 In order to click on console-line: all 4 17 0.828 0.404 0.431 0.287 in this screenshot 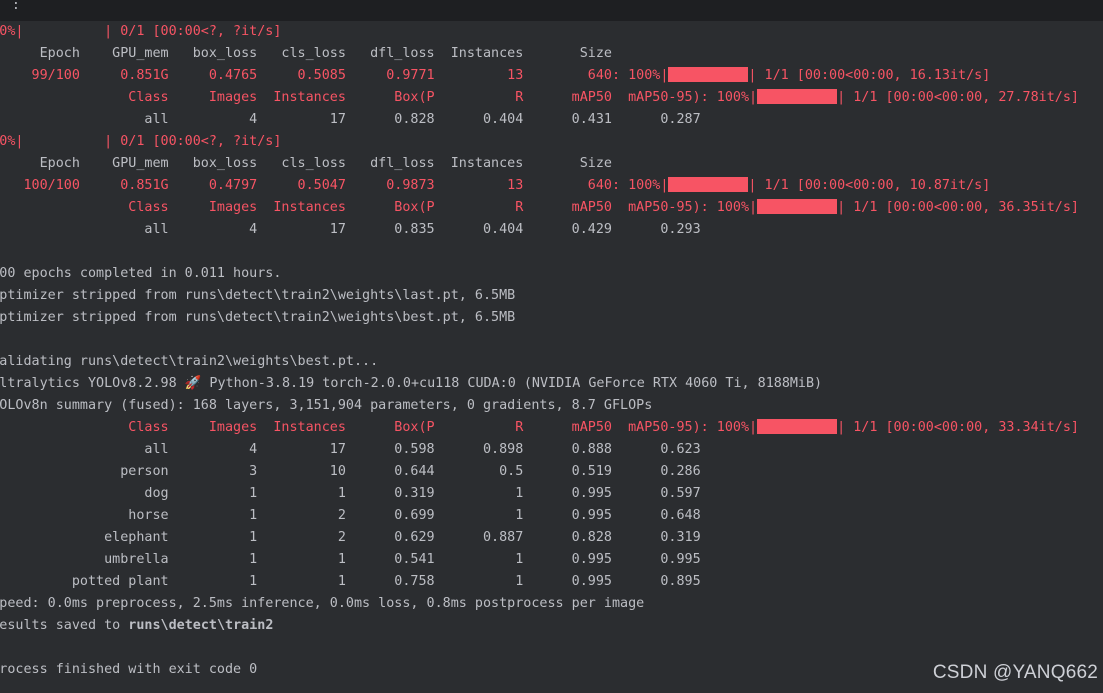, I will do `click(350, 120)`.